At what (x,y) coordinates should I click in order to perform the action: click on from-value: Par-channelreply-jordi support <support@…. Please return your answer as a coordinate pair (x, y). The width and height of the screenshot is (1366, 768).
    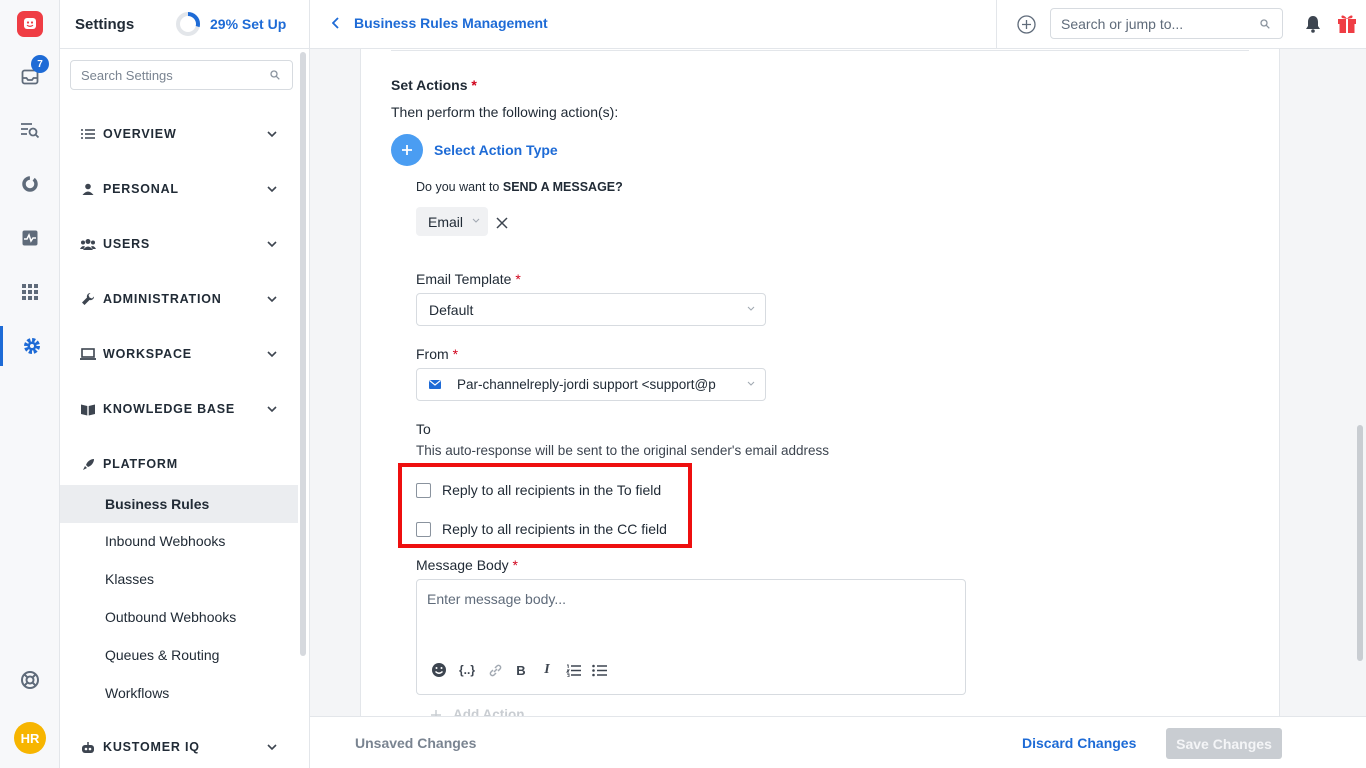
    Looking at the image, I should click on (586, 384).